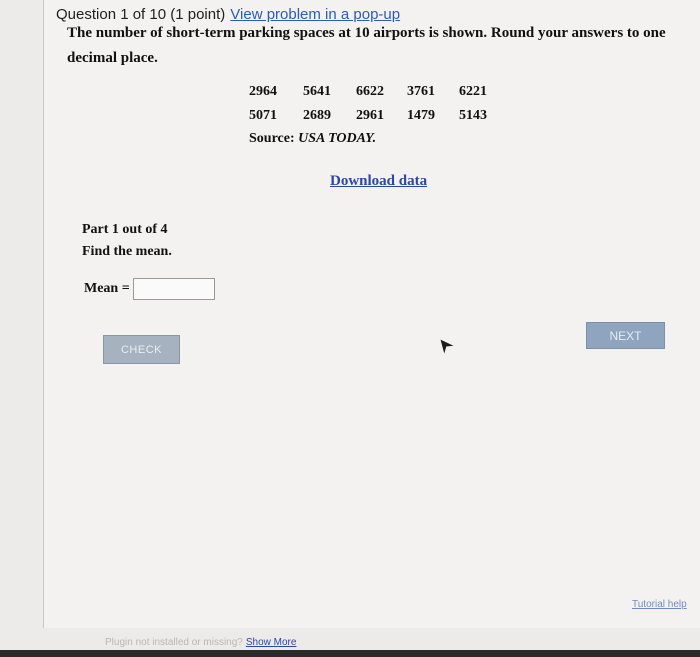 This screenshot has width=700, height=657. Describe the element at coordinates (127, 251) in the screenshot. I see `part-instruction: Find the mean.` at that location.